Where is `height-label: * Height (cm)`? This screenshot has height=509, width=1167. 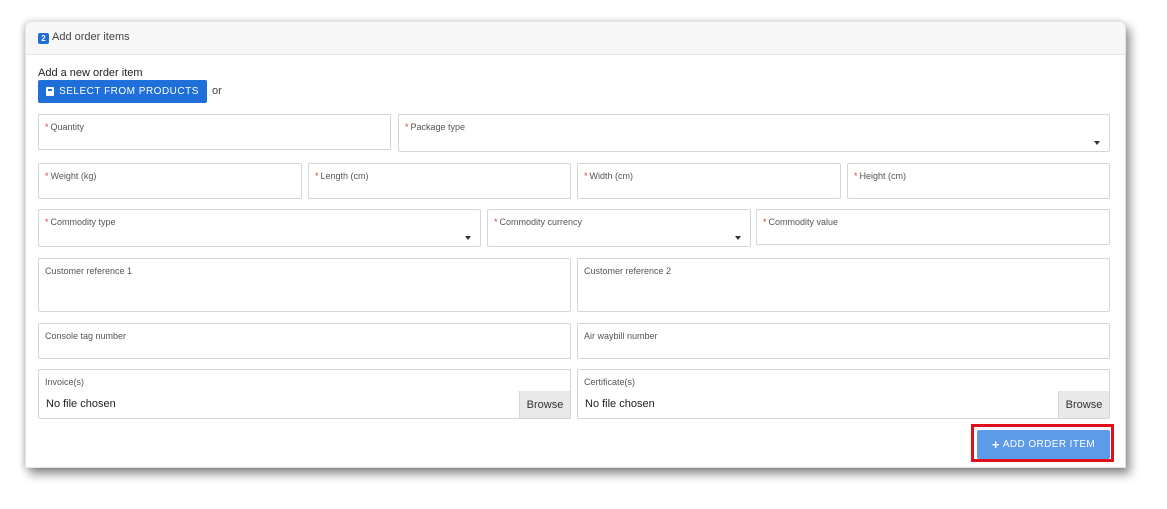
height-label: * Height (cm) is located at coordinates (880, 176).